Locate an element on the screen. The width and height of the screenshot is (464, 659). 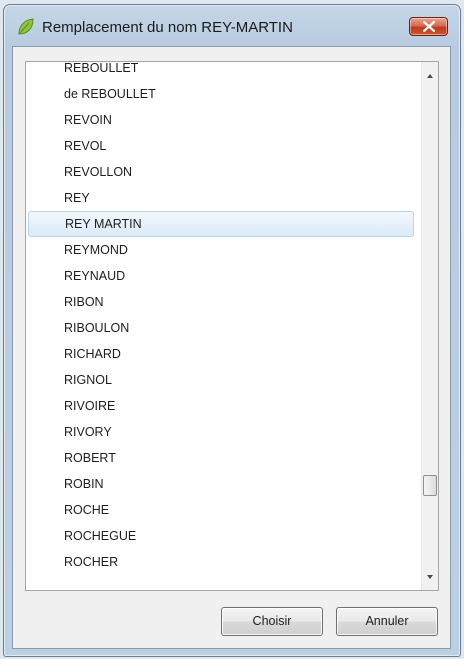
list-item: RIVORY is located at coordinates (221, 432).